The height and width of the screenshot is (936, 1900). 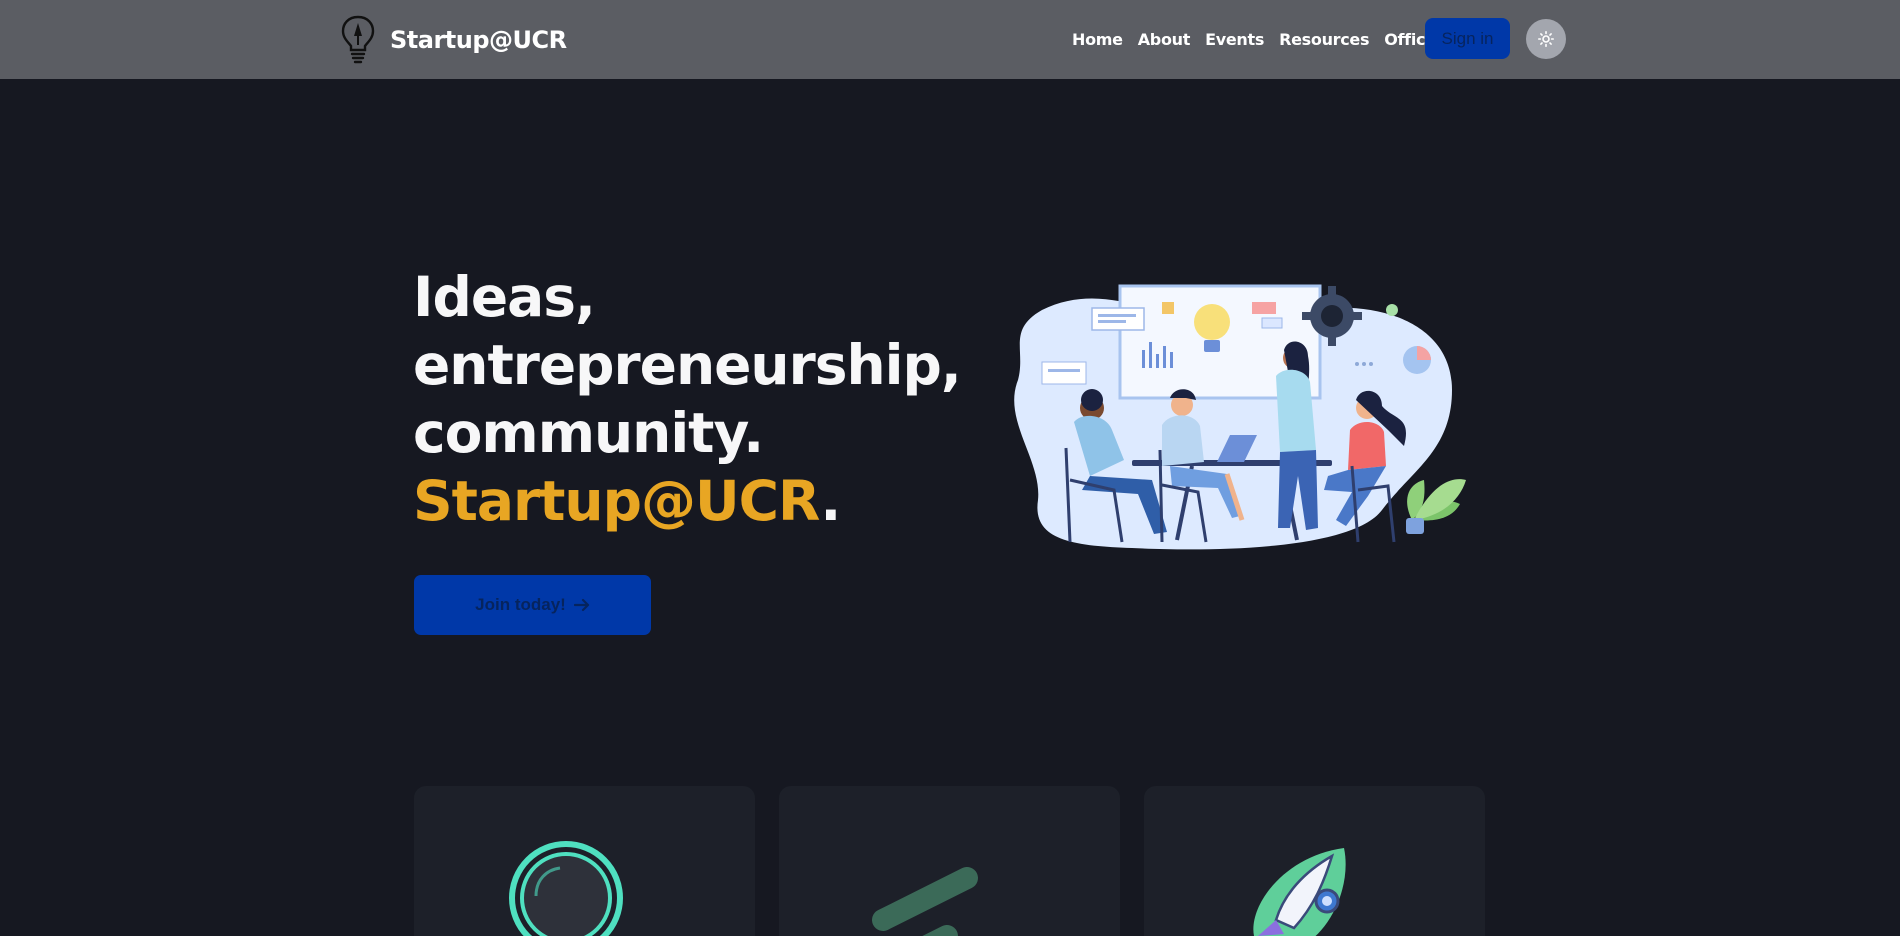 What do you see at coordinates (358, 39) in the screenshot?
I see `lightbulb-logo-icon` at bounding box center [358, 39].